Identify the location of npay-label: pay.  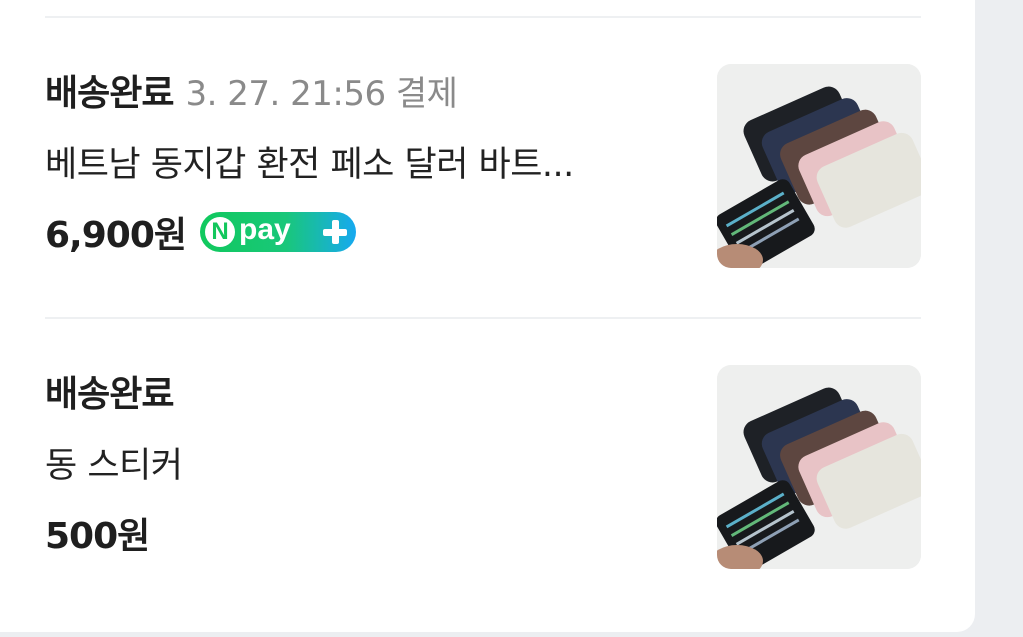
(265, 229).